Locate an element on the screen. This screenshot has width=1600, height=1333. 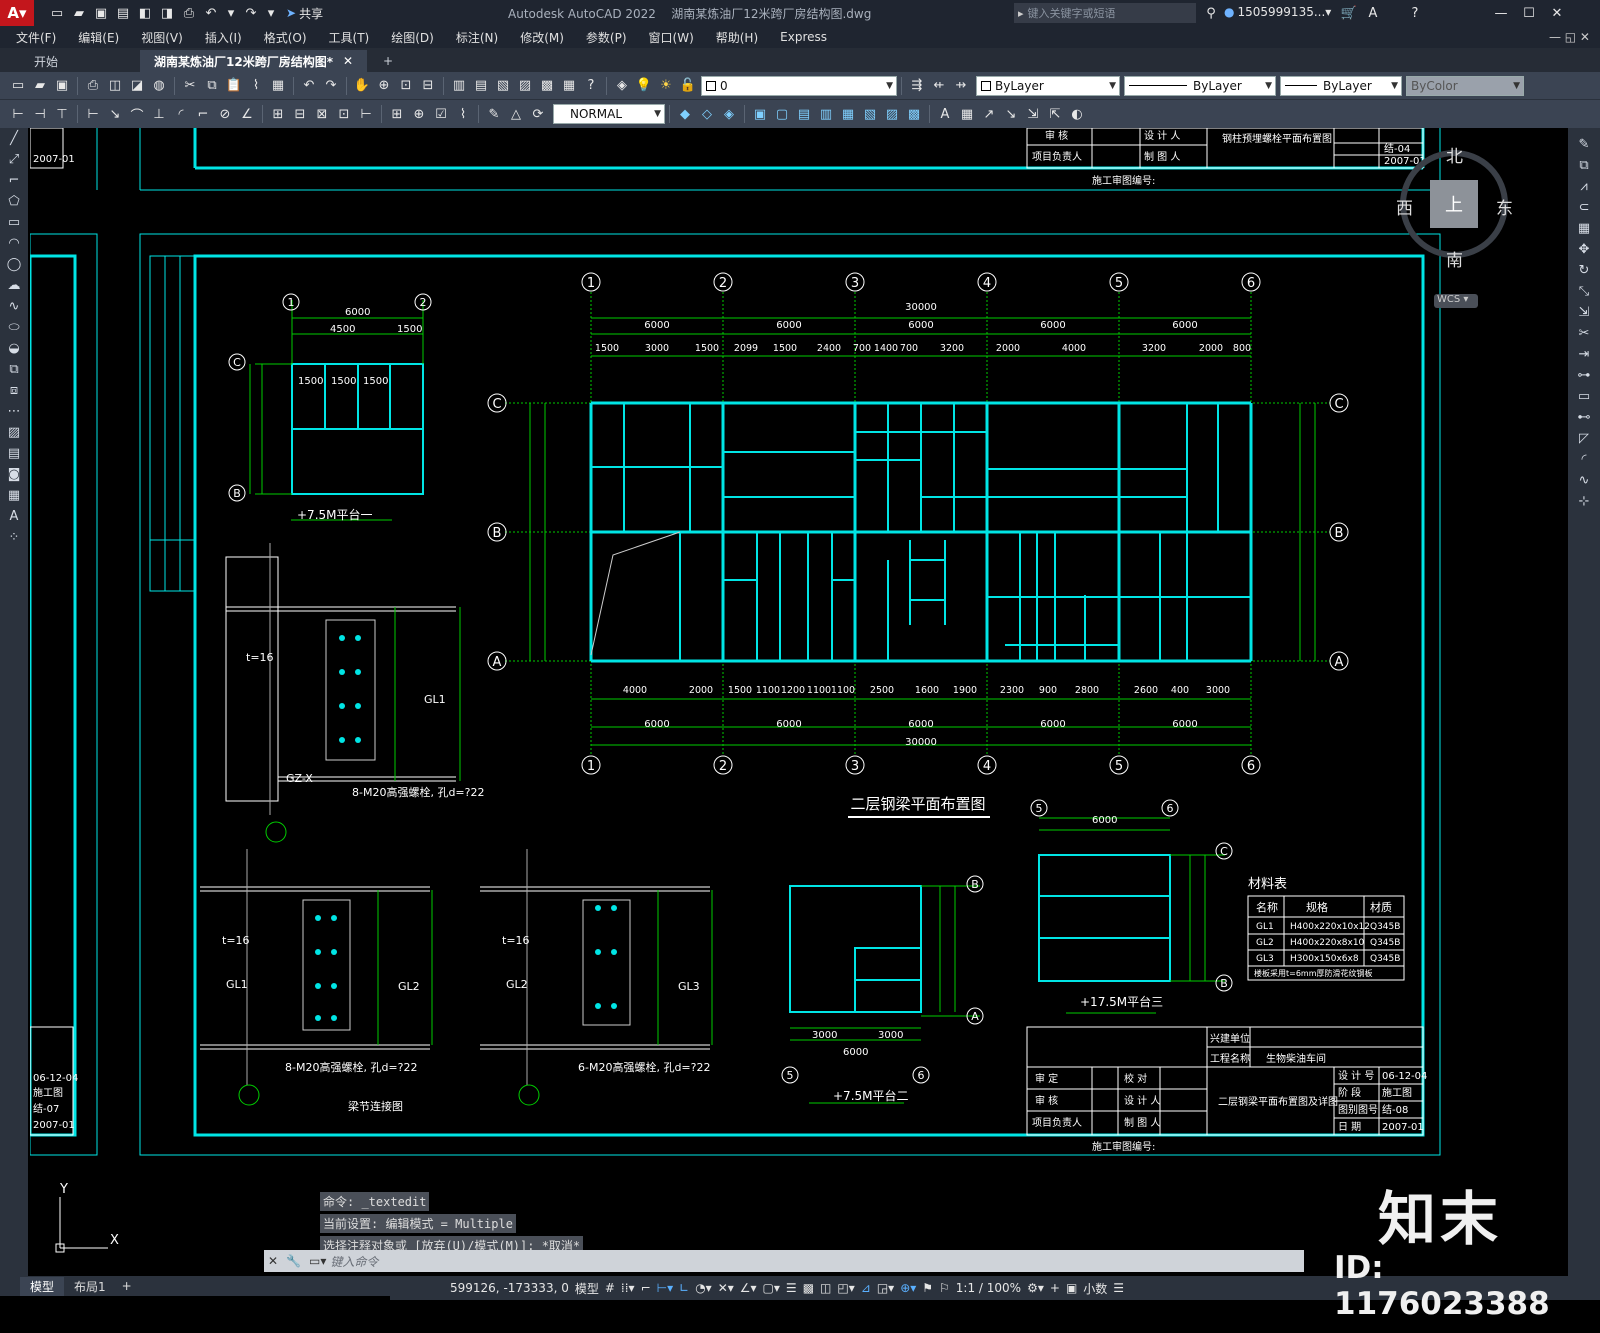
layer-dropdown: 0 ▼ is located at coordinates (799, 85).